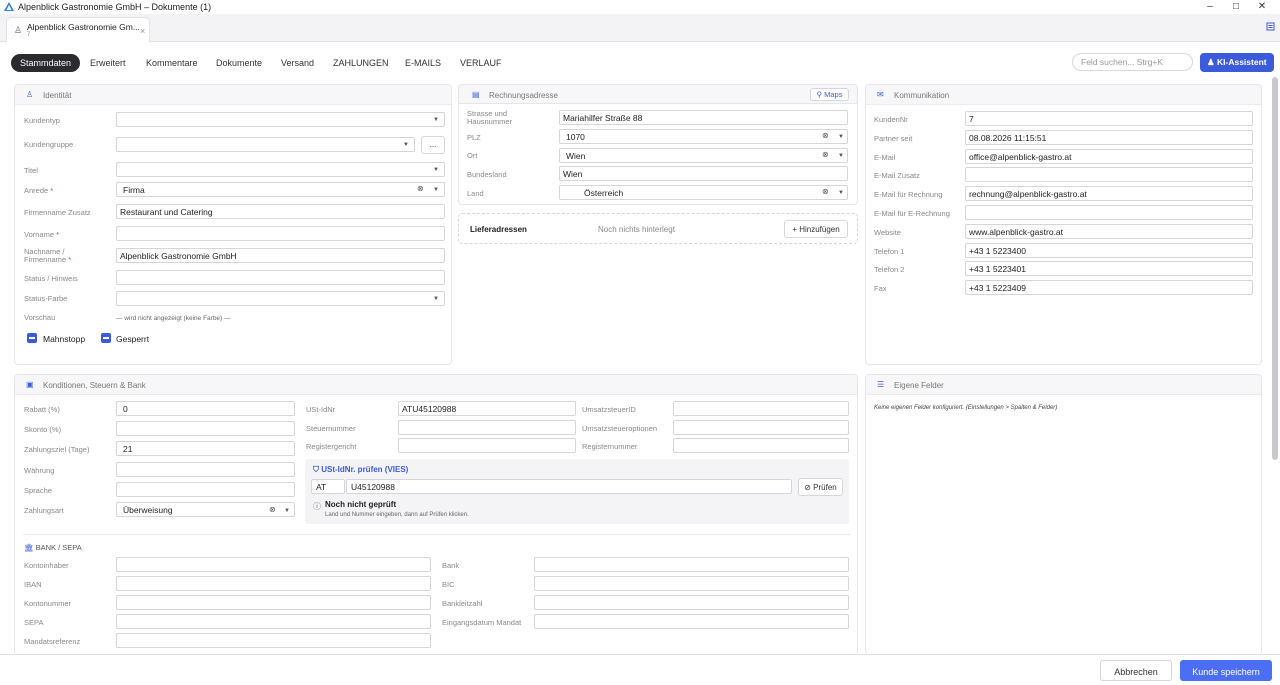  Describe the element at coordinates (476, 94) in the screenshot. I see `document-icon: ▤` at that location.